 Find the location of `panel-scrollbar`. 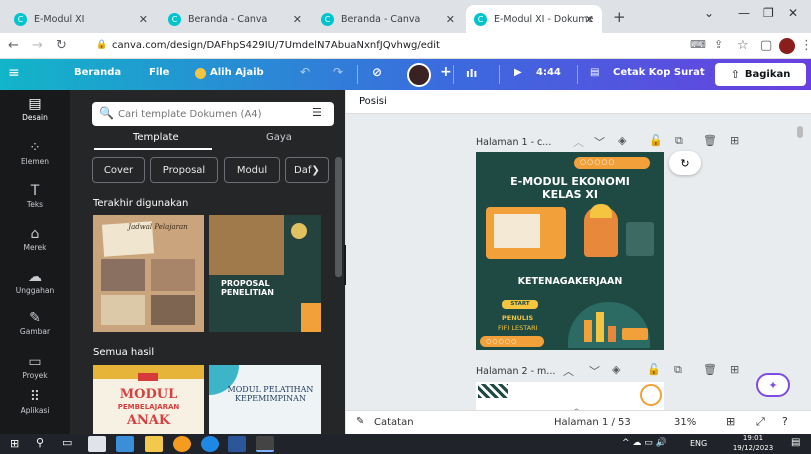

panel-scrollbar is located at coordinates (338, 217).